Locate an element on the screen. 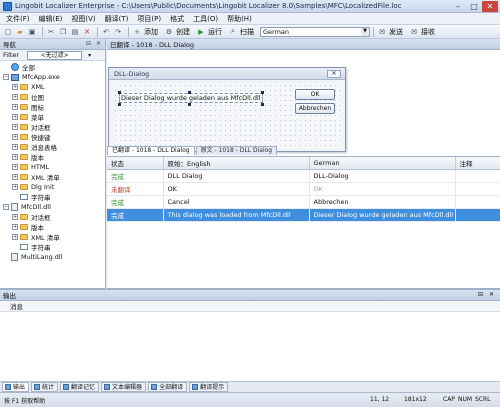 The image size is (500, 407). tree-item: 全部 is located at coordinates (52, 67).